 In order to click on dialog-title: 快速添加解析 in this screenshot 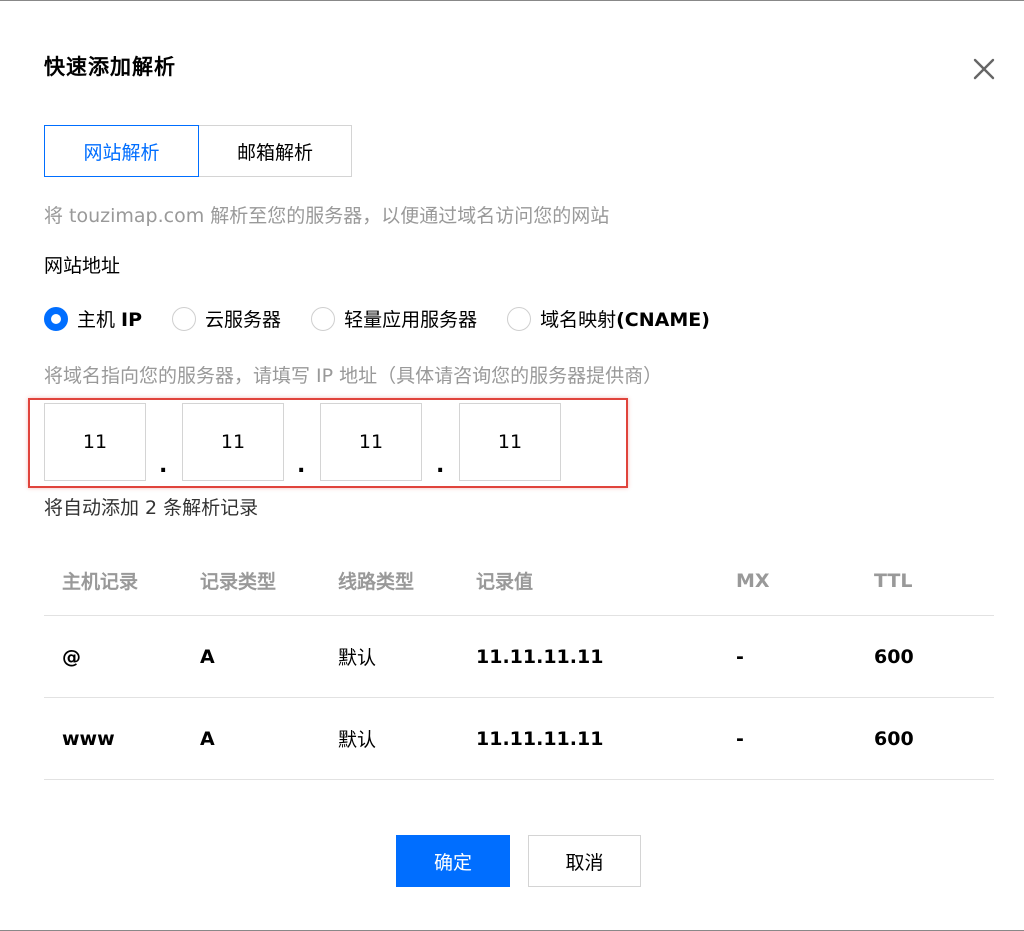, I will do `click(110, 67)`.